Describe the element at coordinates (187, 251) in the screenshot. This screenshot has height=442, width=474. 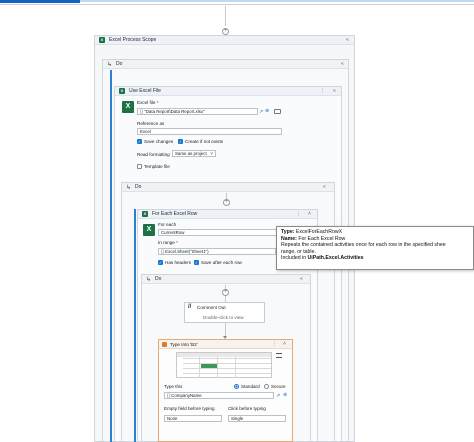
I see `in-range-value: Excel.Sheet("Sheet1")` at that location.